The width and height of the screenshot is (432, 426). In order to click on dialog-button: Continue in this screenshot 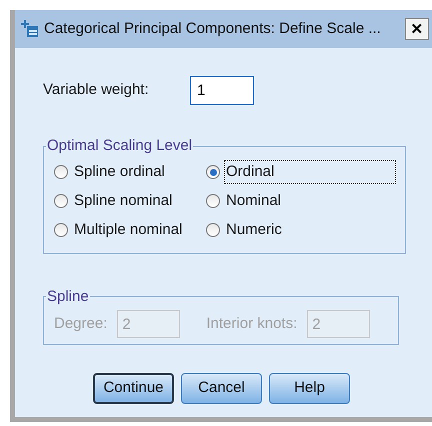, I will do `click(133, 388)`.